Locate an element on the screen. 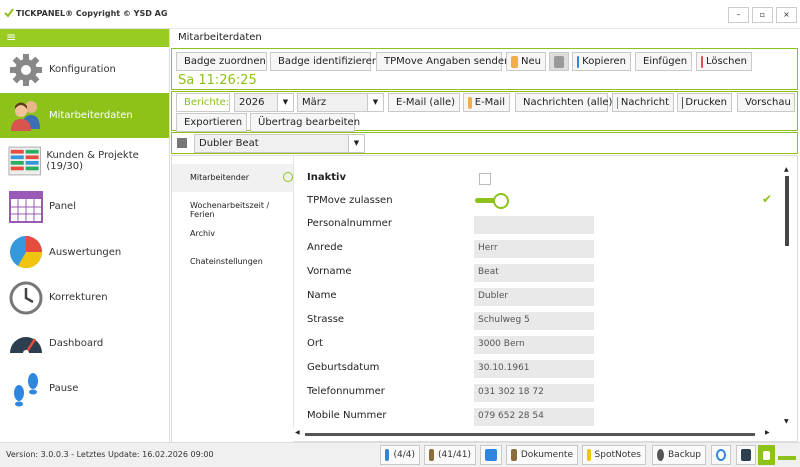 Image resolution: width=800 pixels, height=467 pixels. undo-button is located at coordinates (559, 61).